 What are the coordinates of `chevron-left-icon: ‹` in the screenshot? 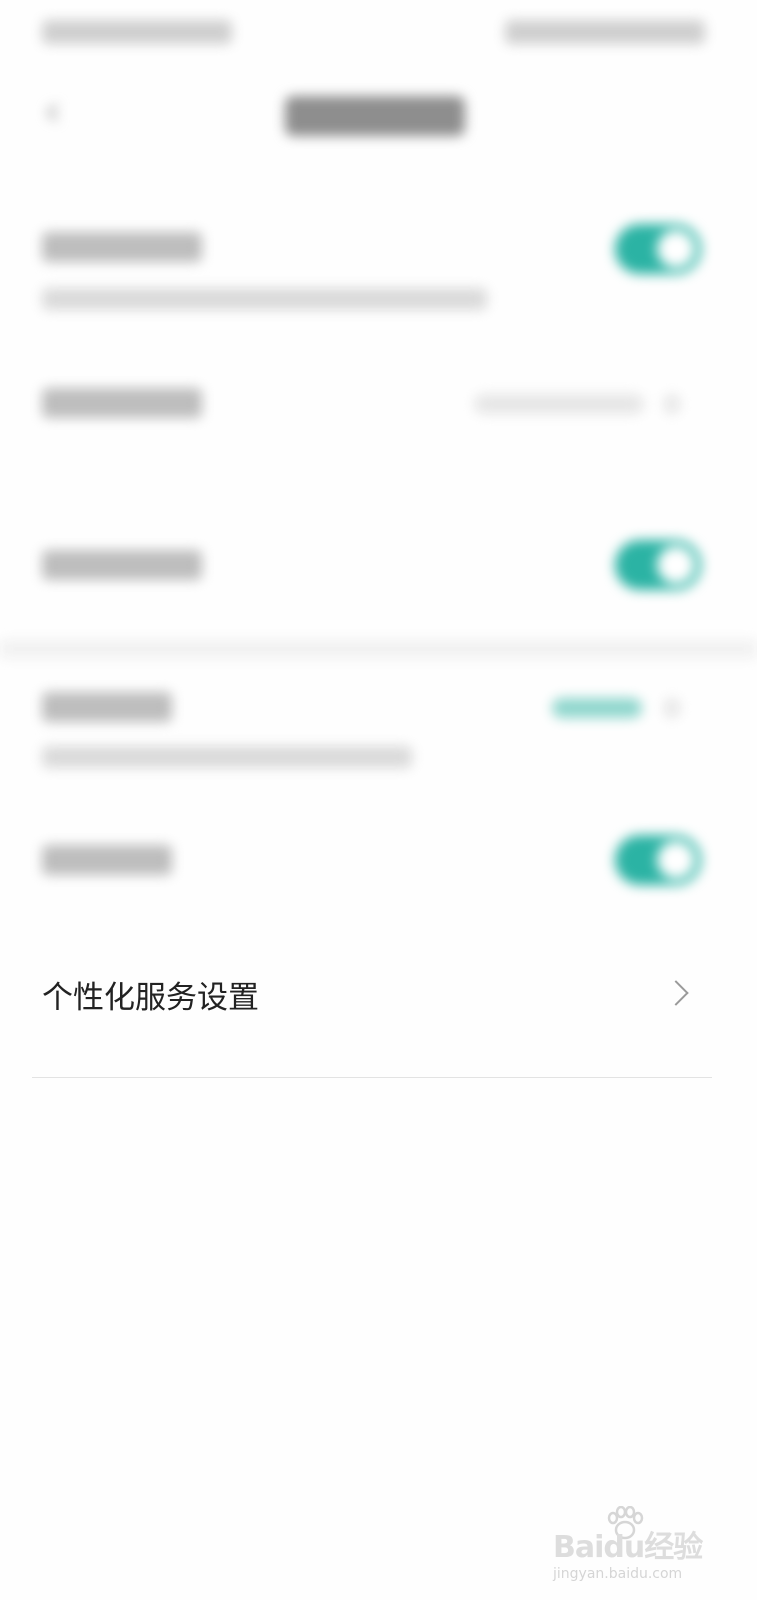 It's located at (52, 110).